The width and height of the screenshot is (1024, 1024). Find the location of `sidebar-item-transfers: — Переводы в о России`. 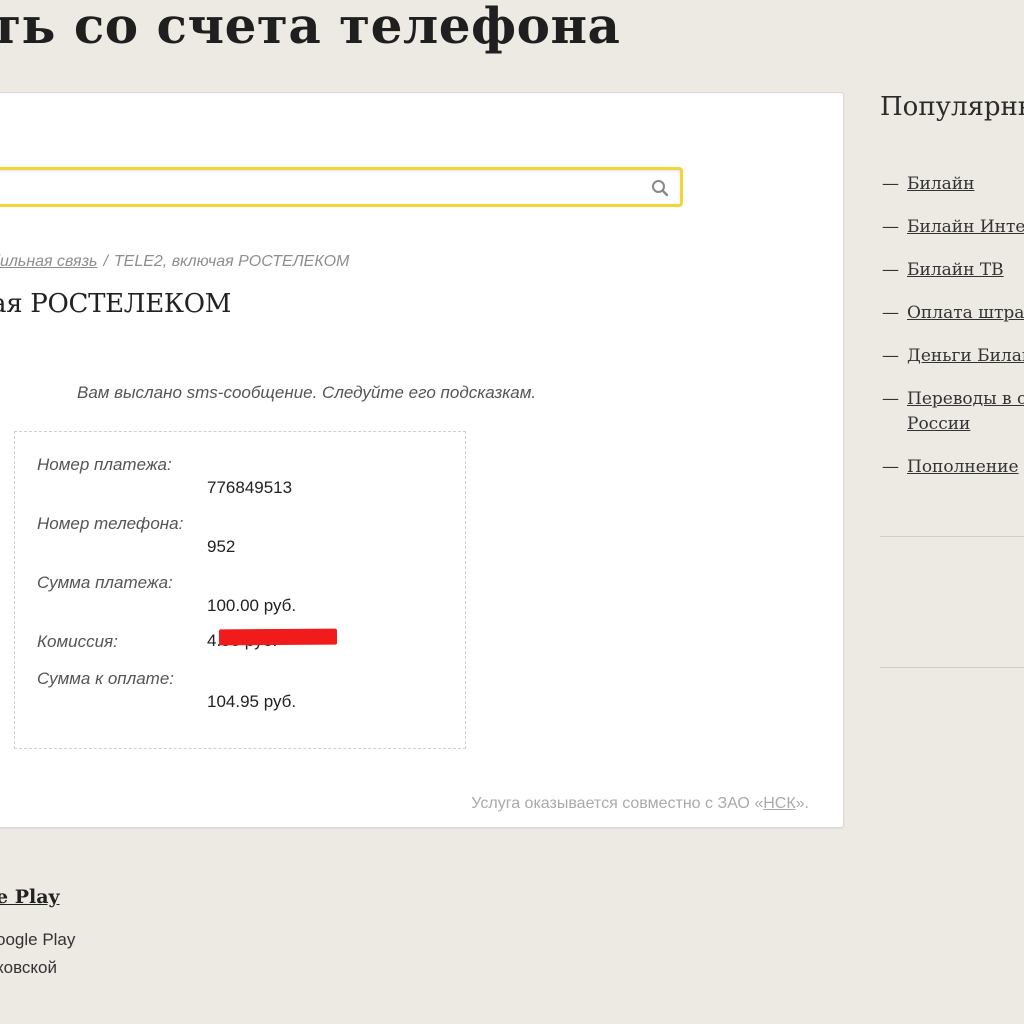

sidebar-item-transfers: — Переводы в о России is located at coordinates (953, 412).